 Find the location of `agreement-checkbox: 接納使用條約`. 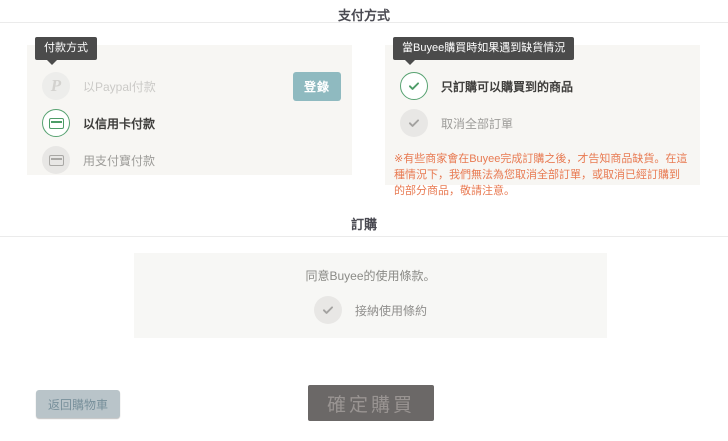

agreement-checkbox: 接納使用條約 is located at coordinates (370, 310).